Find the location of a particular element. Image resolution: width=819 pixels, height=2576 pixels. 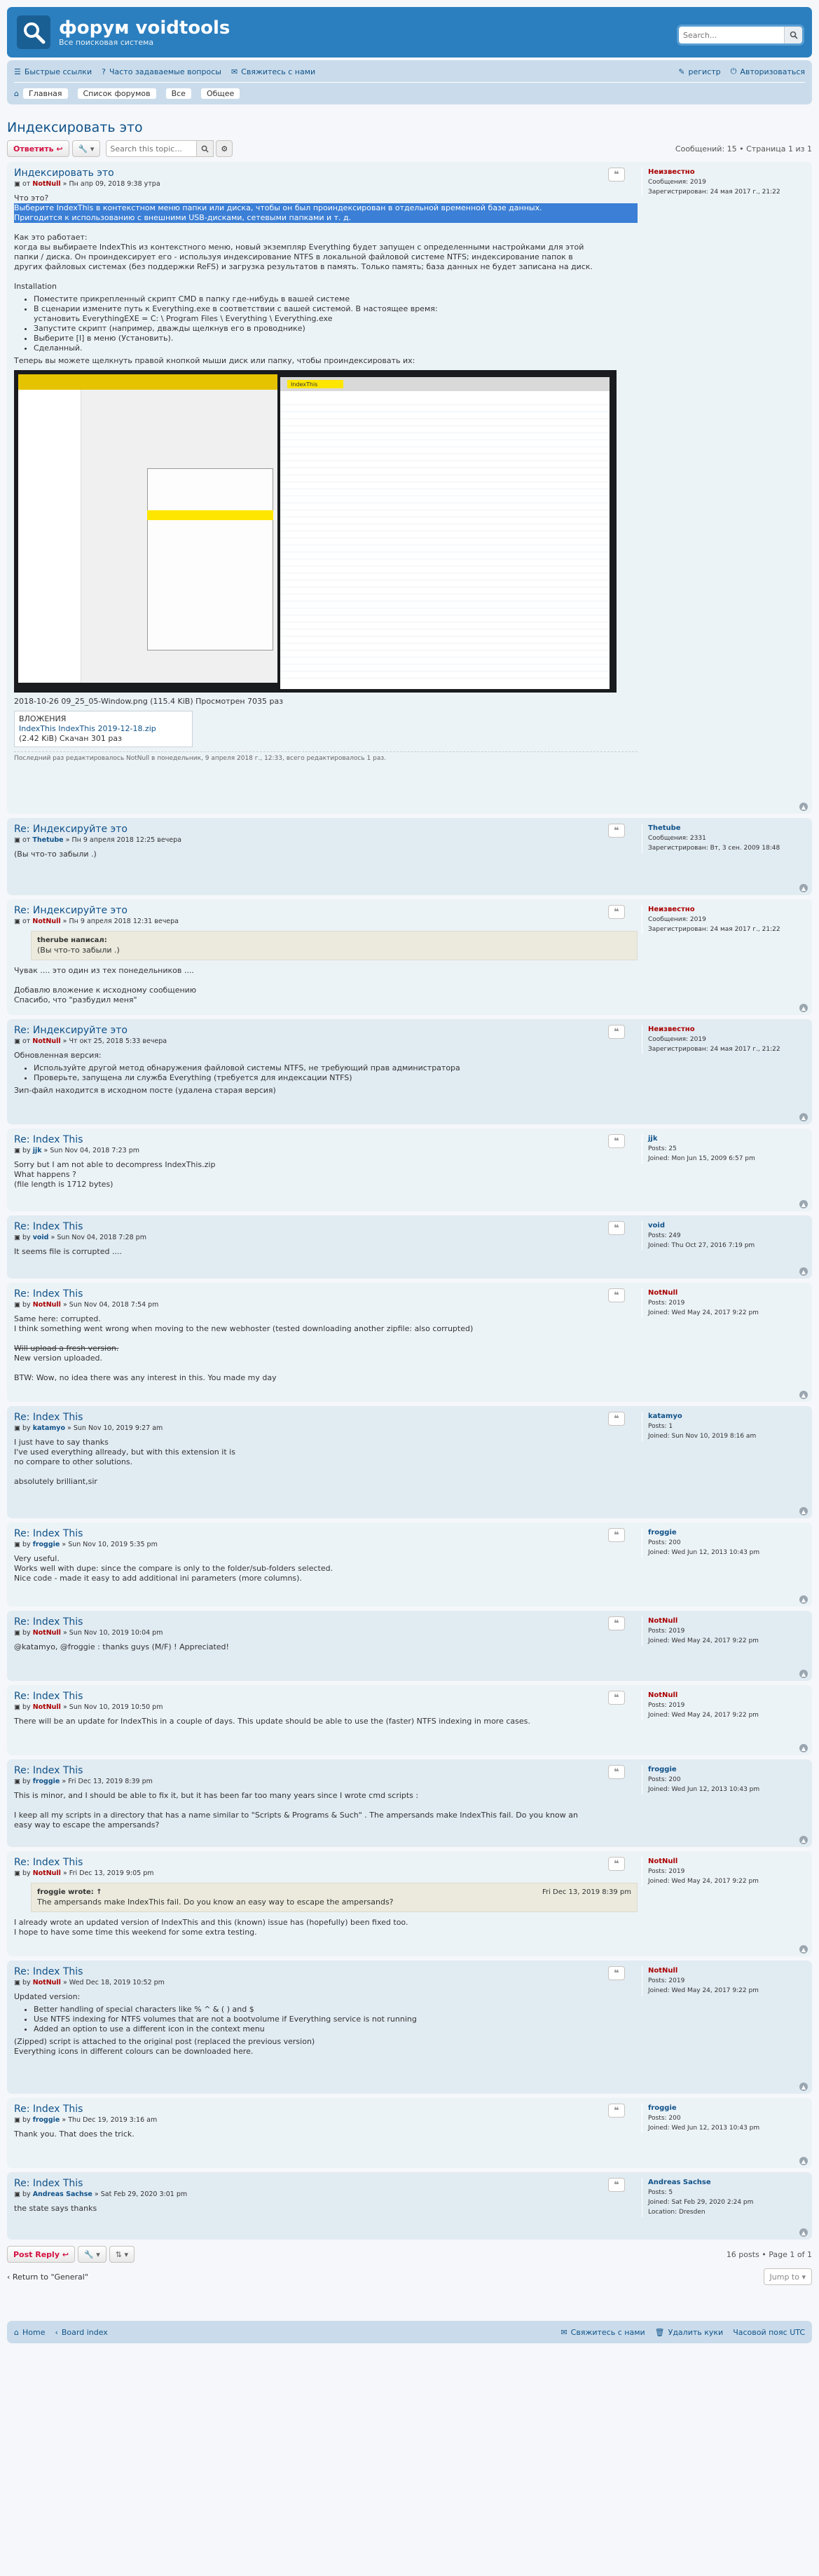

reply-button: Ответить ↩ is located at coordinates (38, 148).